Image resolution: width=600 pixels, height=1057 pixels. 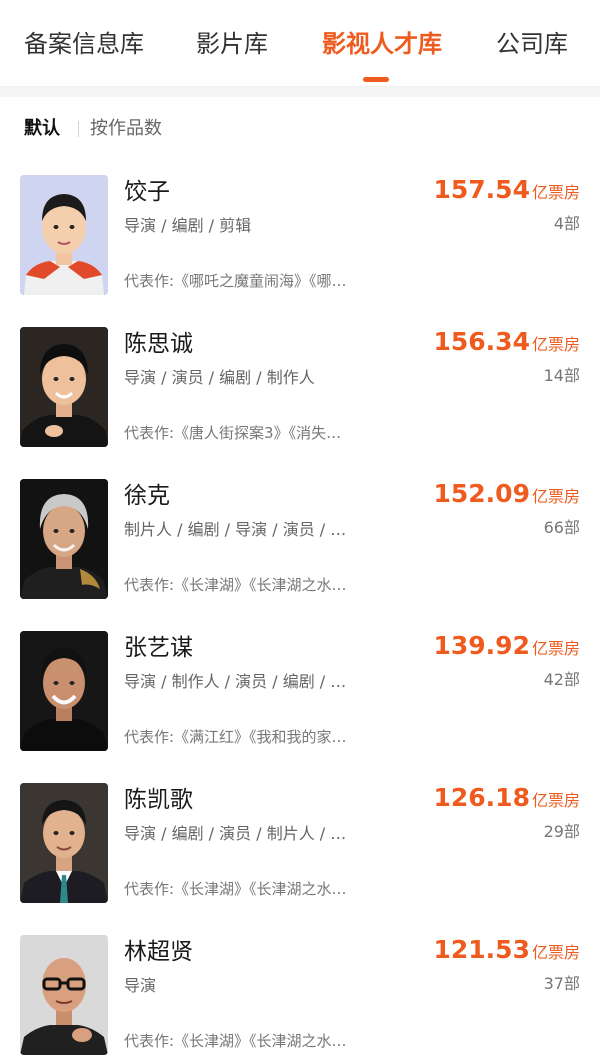 What do you see at coordinates (481, 797) in the screenshot?
I see `box-office-value: 126.18` at bounding box center [481, 797].